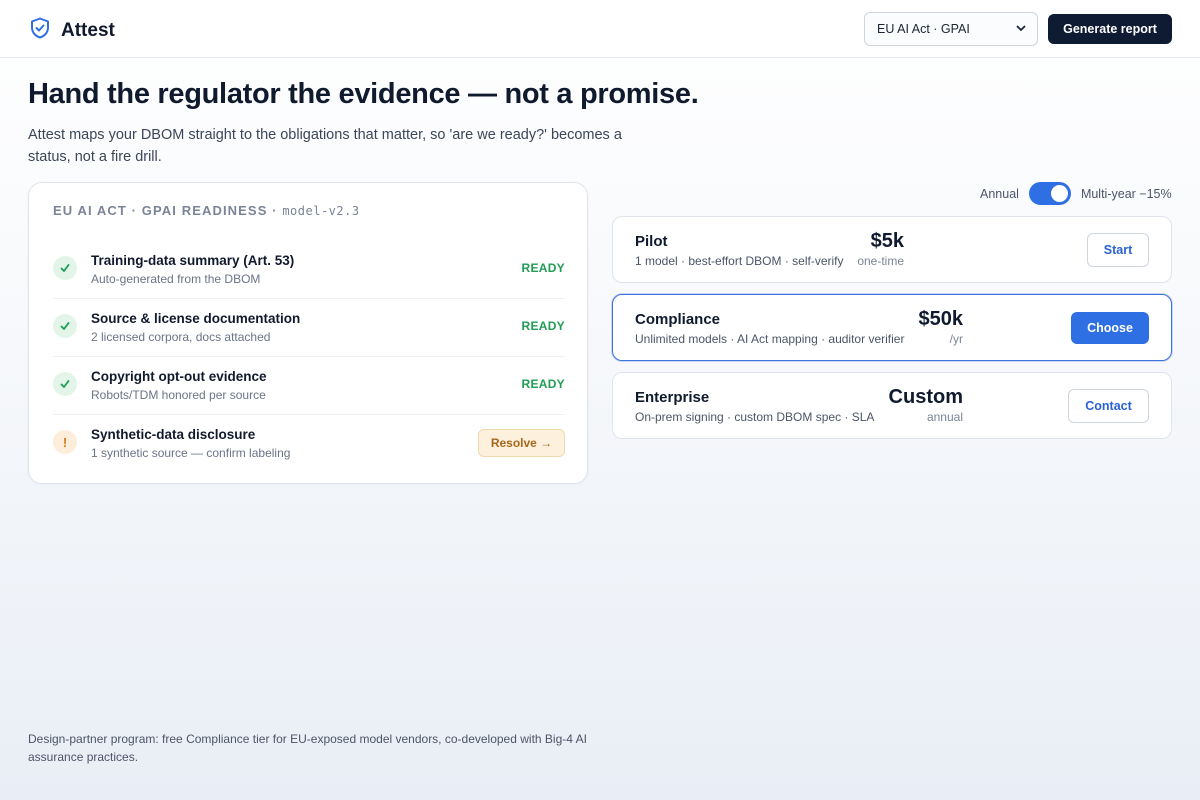  I want to click on plan-period: /yr, so click(956, 339).